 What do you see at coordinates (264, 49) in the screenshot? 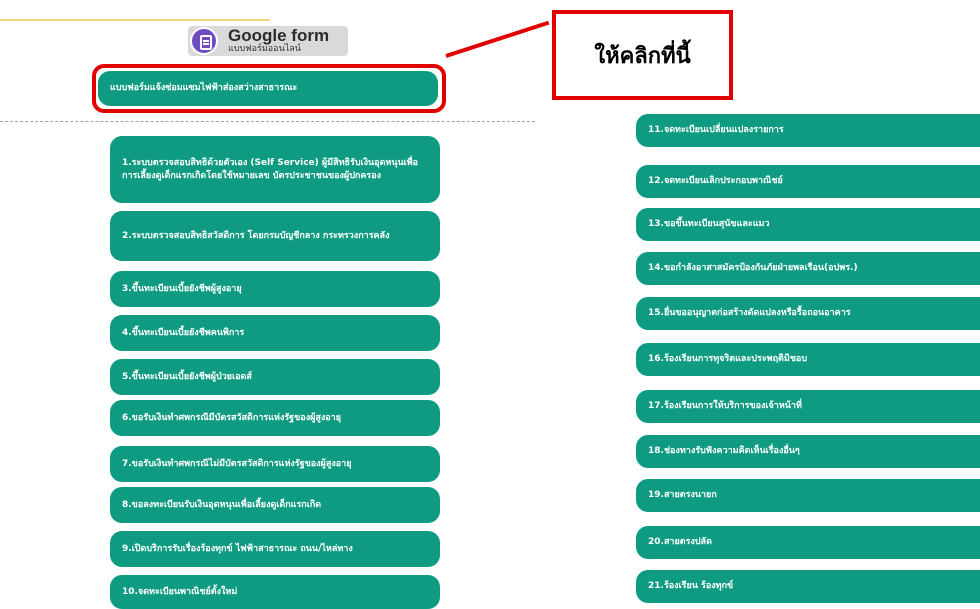
I see `logo-subtitle: แบบฟอร์มออนไลน์` at bounding box center [264, 49].